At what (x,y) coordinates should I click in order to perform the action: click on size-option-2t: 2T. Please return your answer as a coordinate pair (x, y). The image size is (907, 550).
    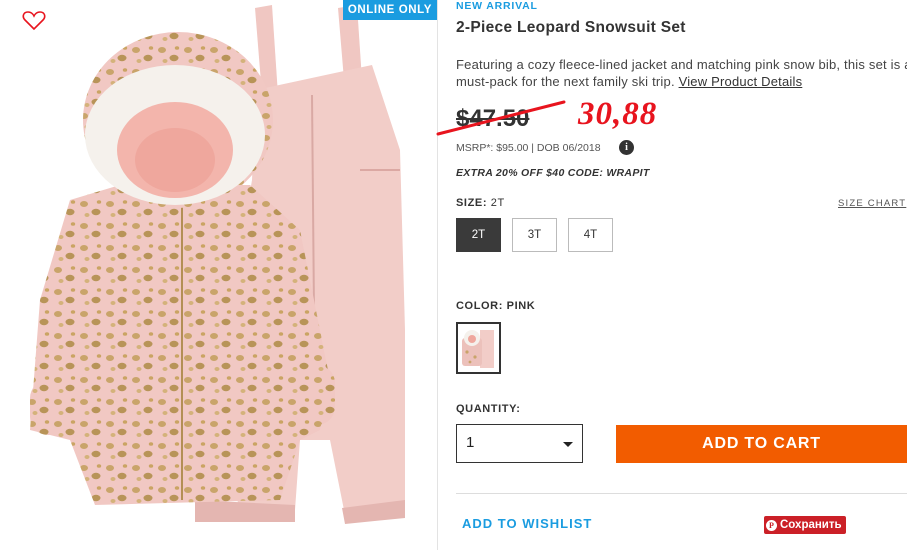
    Looking at the image, I should click on (478, 235).